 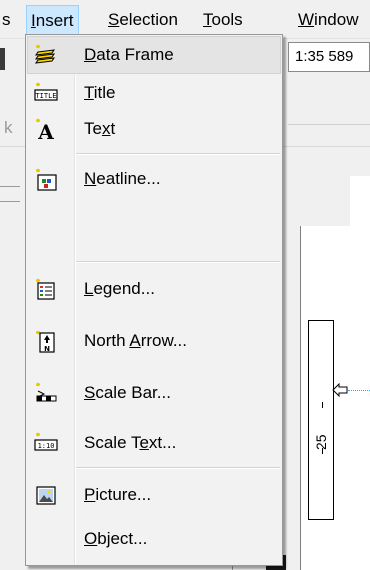 I want to click on svg-text: TITLE, so click(x=45, y=96).